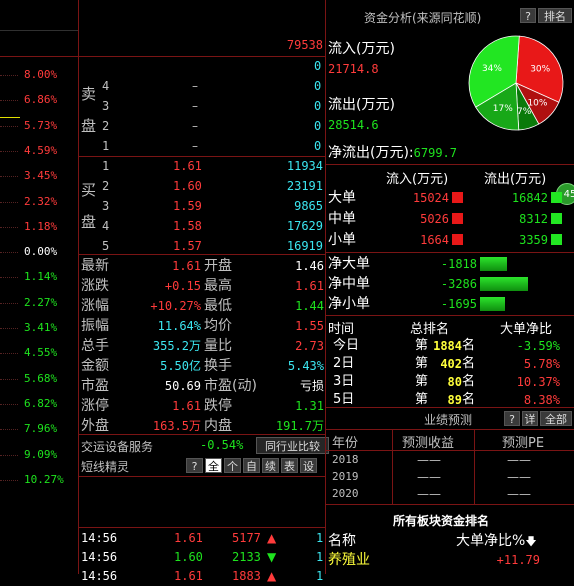 The image size is (574, 586). I want to click on quote-value: 2.73, so click(309, 346).